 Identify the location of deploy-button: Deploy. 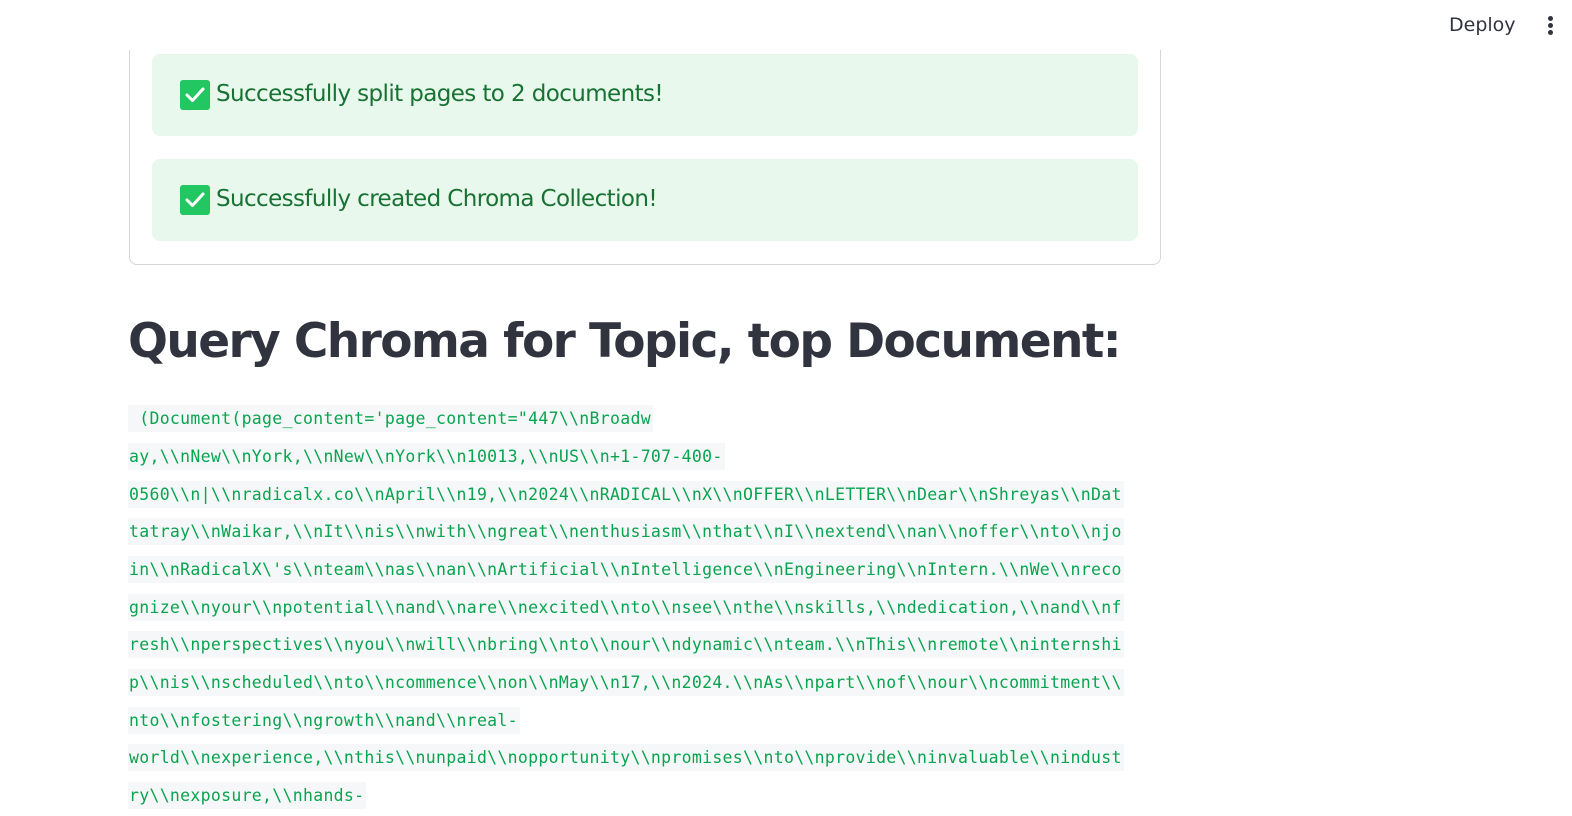
(1482, 25).